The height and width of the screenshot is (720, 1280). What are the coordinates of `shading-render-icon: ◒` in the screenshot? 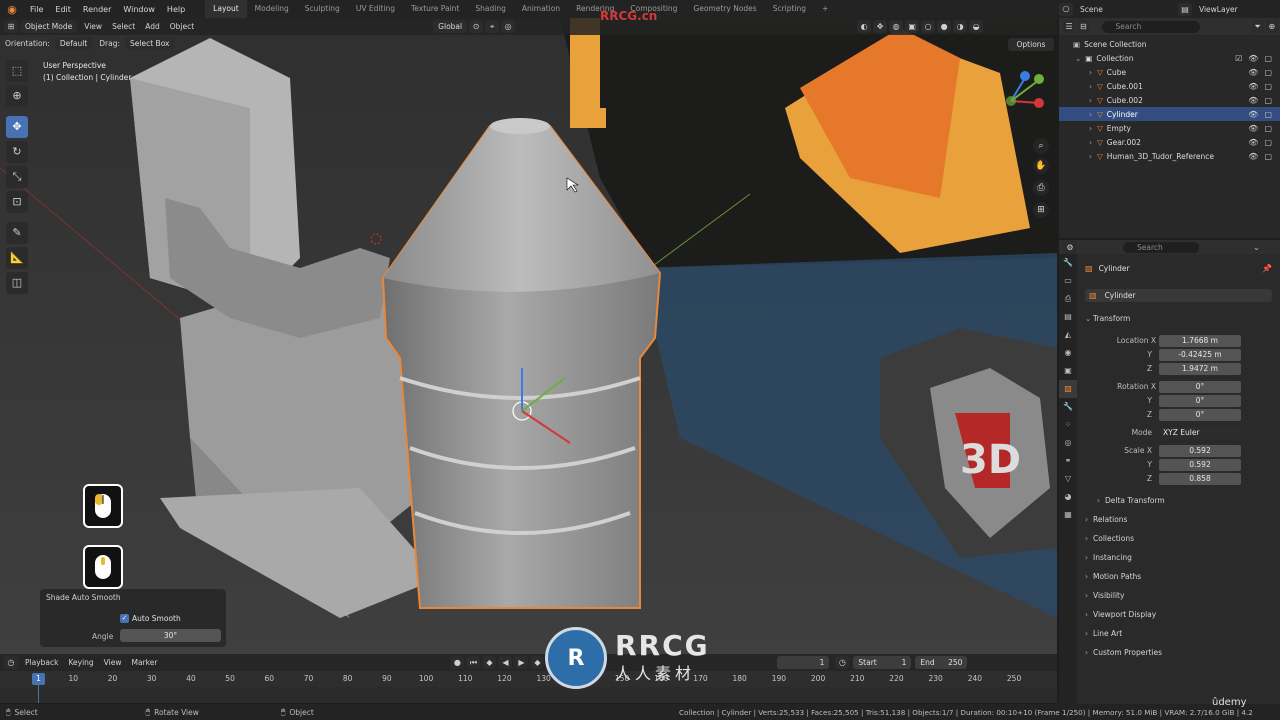 It's located at (976, 26).